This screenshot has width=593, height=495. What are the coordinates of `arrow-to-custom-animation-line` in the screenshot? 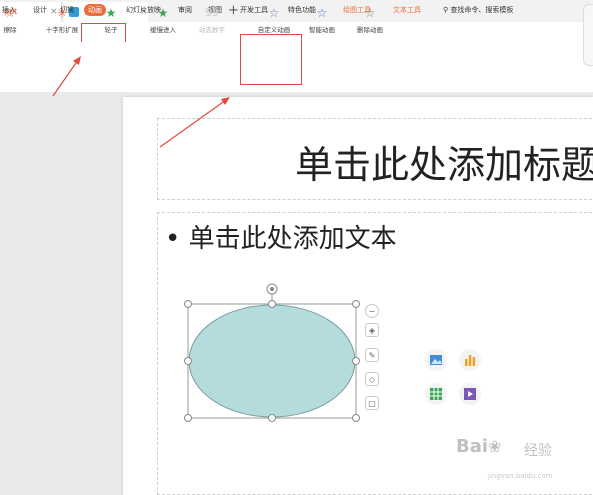 It's located at (193, 123).